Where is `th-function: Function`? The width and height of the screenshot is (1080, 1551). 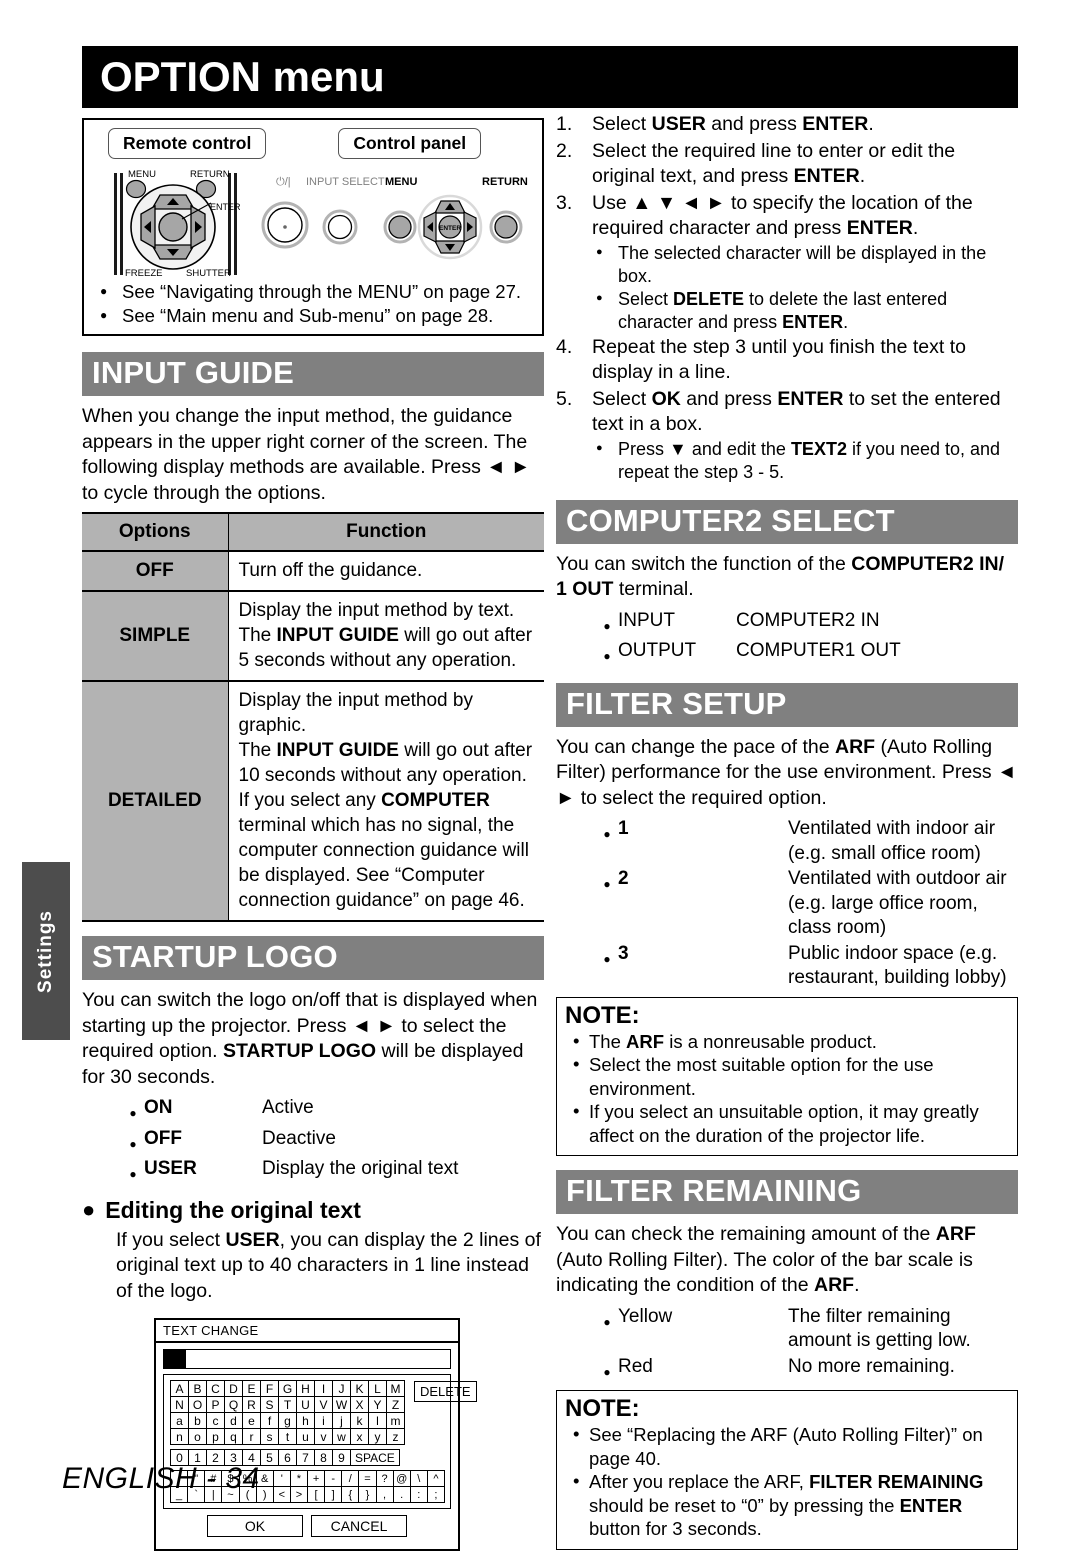
th-function: Function is located at coordinates (386, 532).